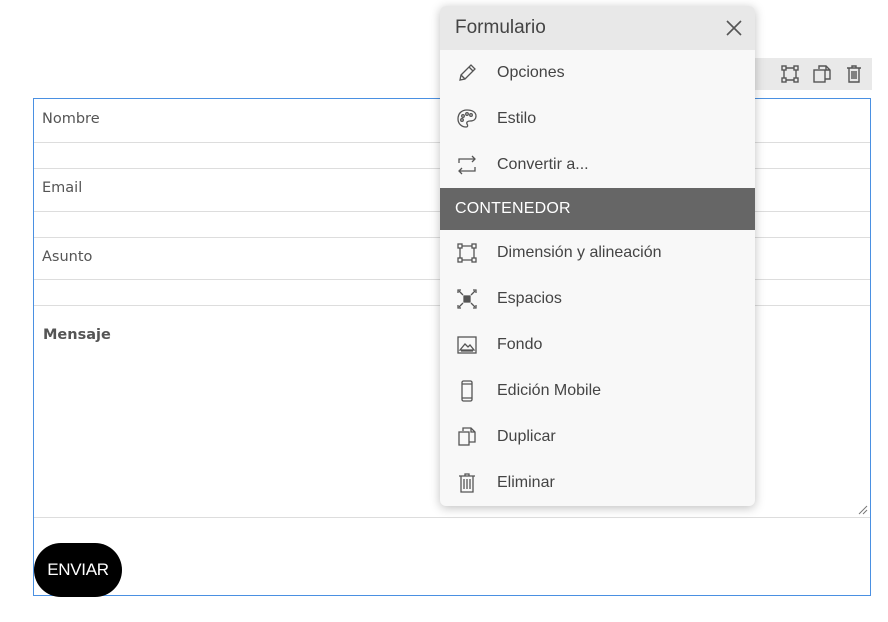 The image size is (888, 622). What do you see at coordinates (529, 298) in the screenshot?
I see `menu-item-label: Espacios` at bounding box center [529, 298].